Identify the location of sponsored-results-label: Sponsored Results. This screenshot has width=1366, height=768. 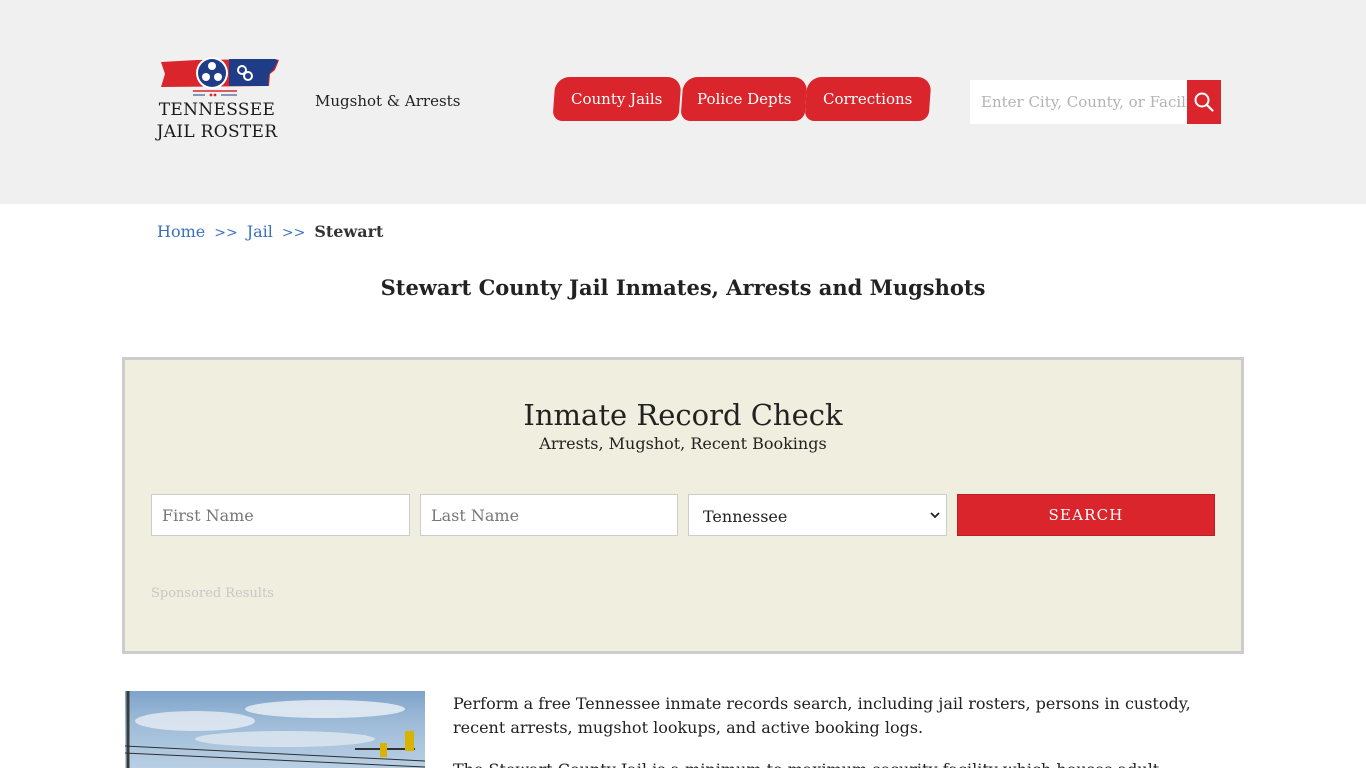
(212, 593).